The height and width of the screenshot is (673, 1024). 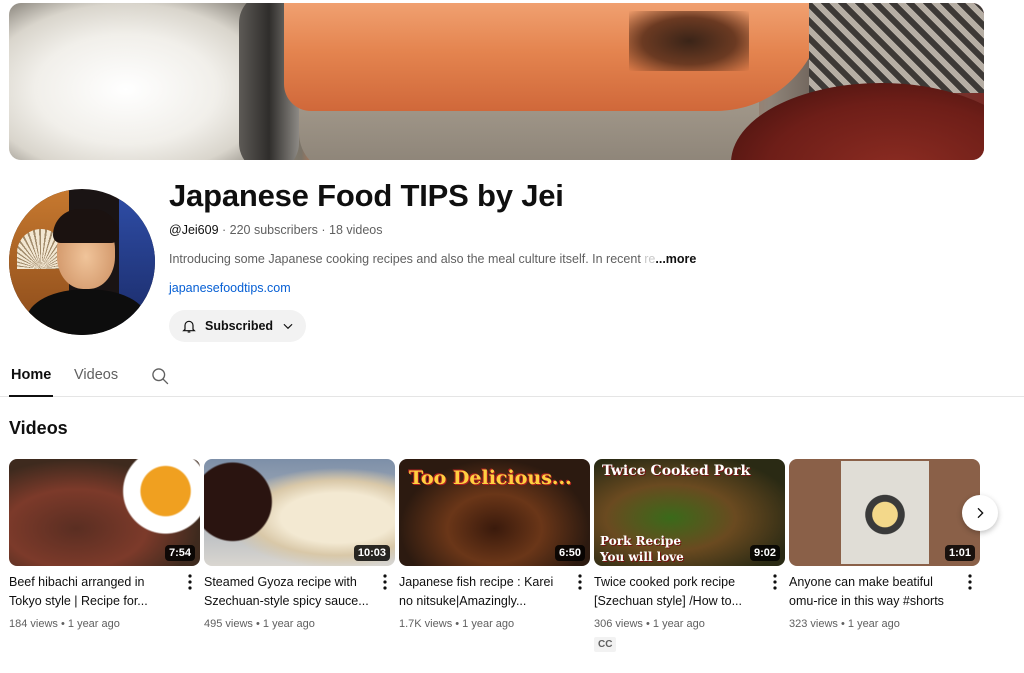 What do you see at coordinates (689, 41) in the screenshot?
I see `banner-char` at bounding box center [689, 41].